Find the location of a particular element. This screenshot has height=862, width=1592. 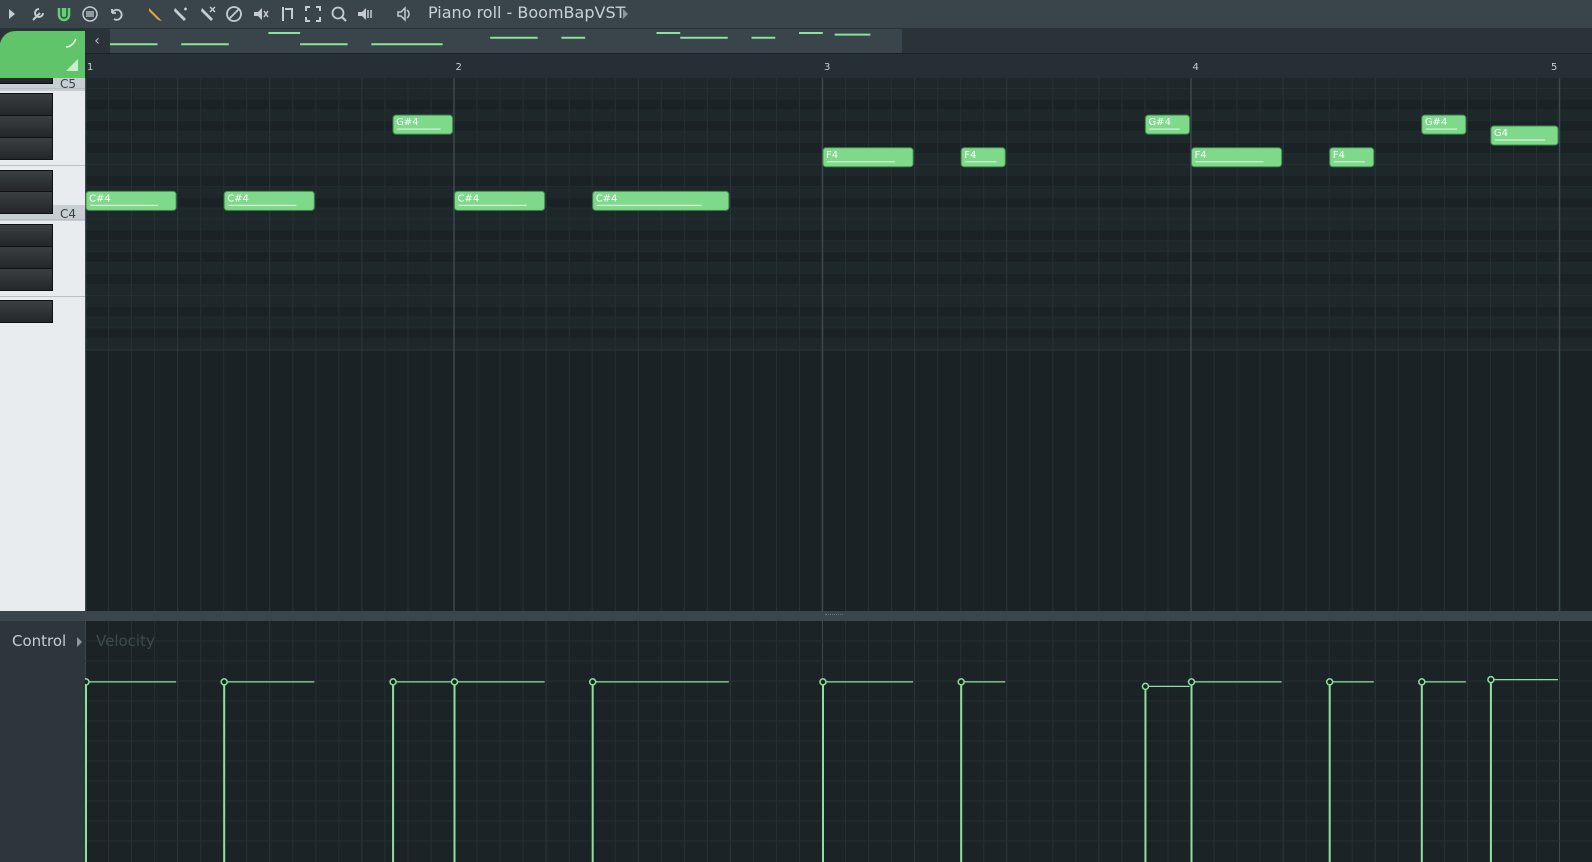

magnet-icon is located at coordinates (64, 14).